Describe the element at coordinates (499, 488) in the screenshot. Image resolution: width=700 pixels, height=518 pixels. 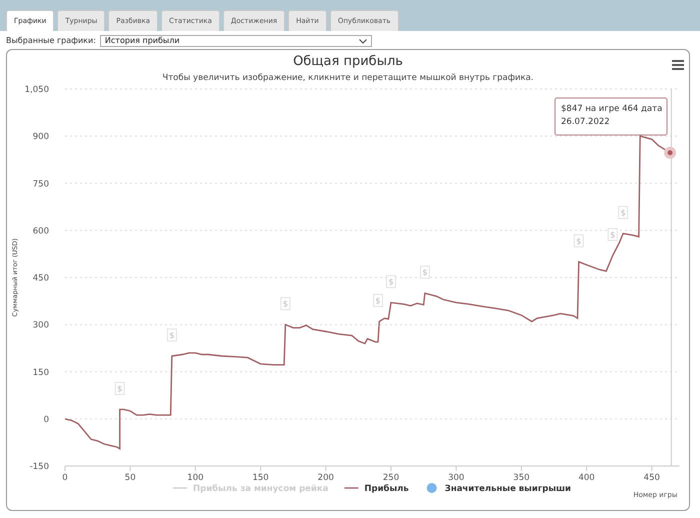
I see `legend-item: Значительные выигрыши` at that location.